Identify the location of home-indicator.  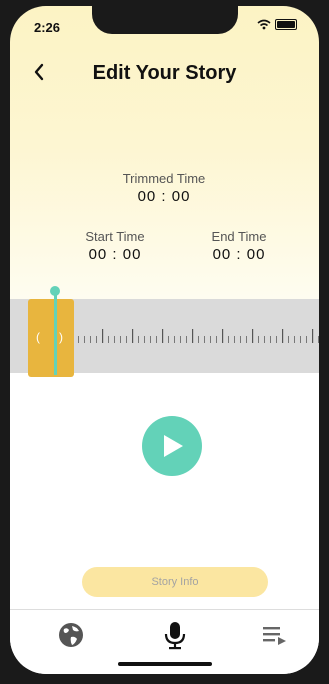
(165, 664).